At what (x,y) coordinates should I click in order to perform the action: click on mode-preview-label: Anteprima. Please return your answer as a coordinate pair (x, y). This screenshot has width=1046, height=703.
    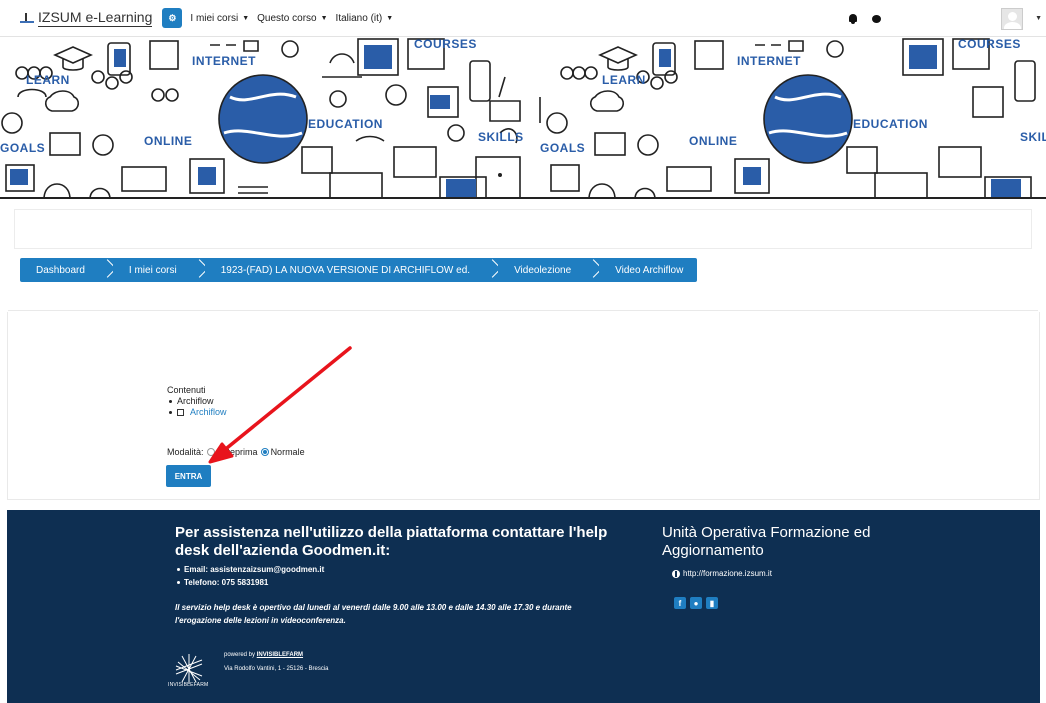
    Looking at the image, I should click on (237, 452).